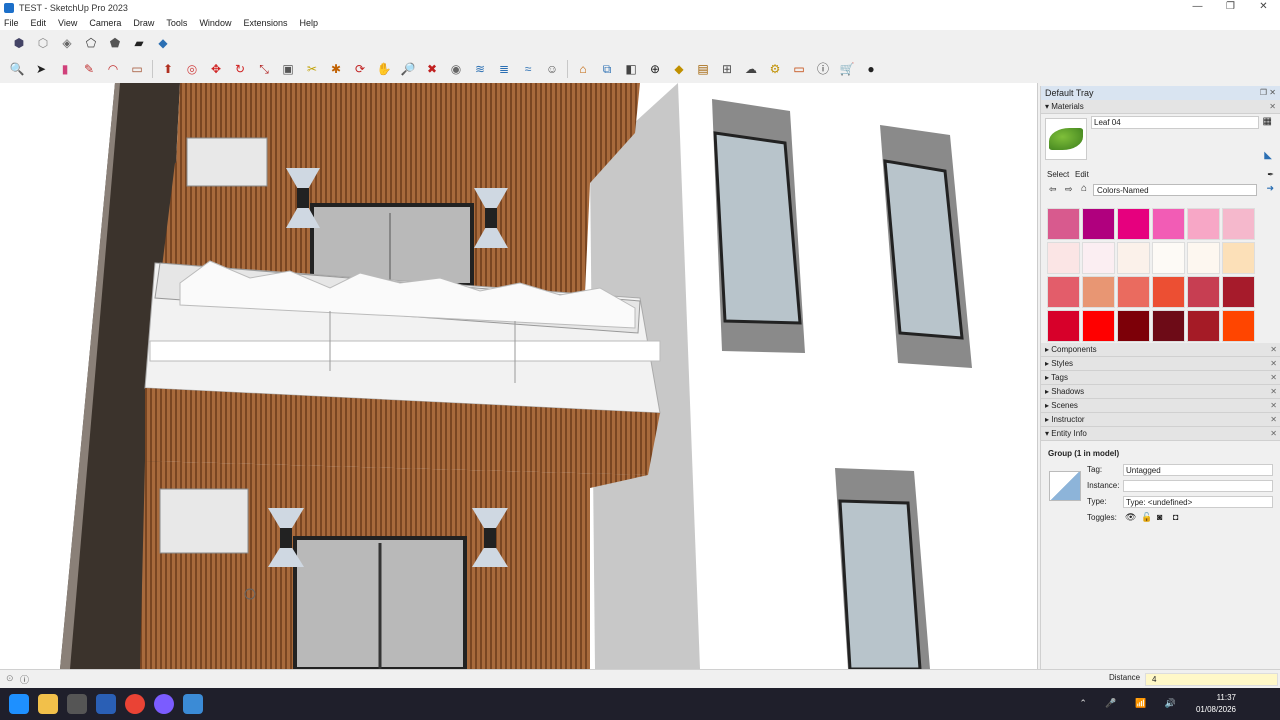 This screenshot has width=1280, height=720. What do you see at coordinates (115, 43) in the screenshot?
I see `right-view-icon: ⬟` at bounding box center [115, 43].